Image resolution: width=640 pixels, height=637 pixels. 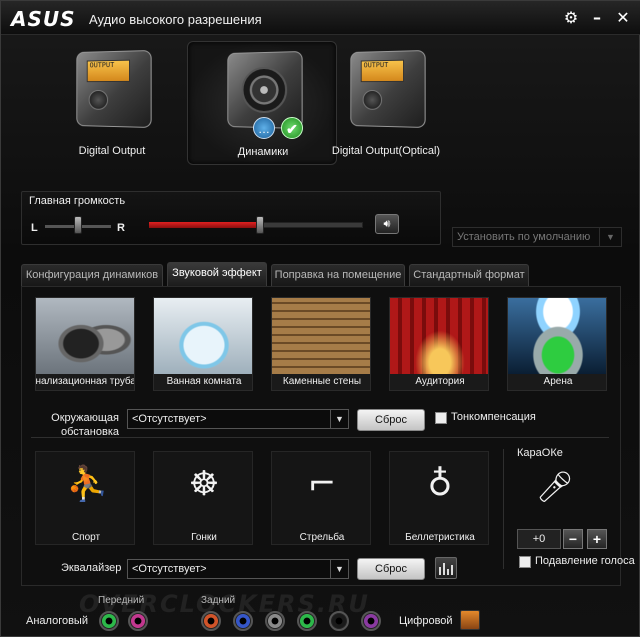 What do you see at coordinates (558, 381) in the screenshot?
I see `env-label: Арена` at bounding box center [558, 381].